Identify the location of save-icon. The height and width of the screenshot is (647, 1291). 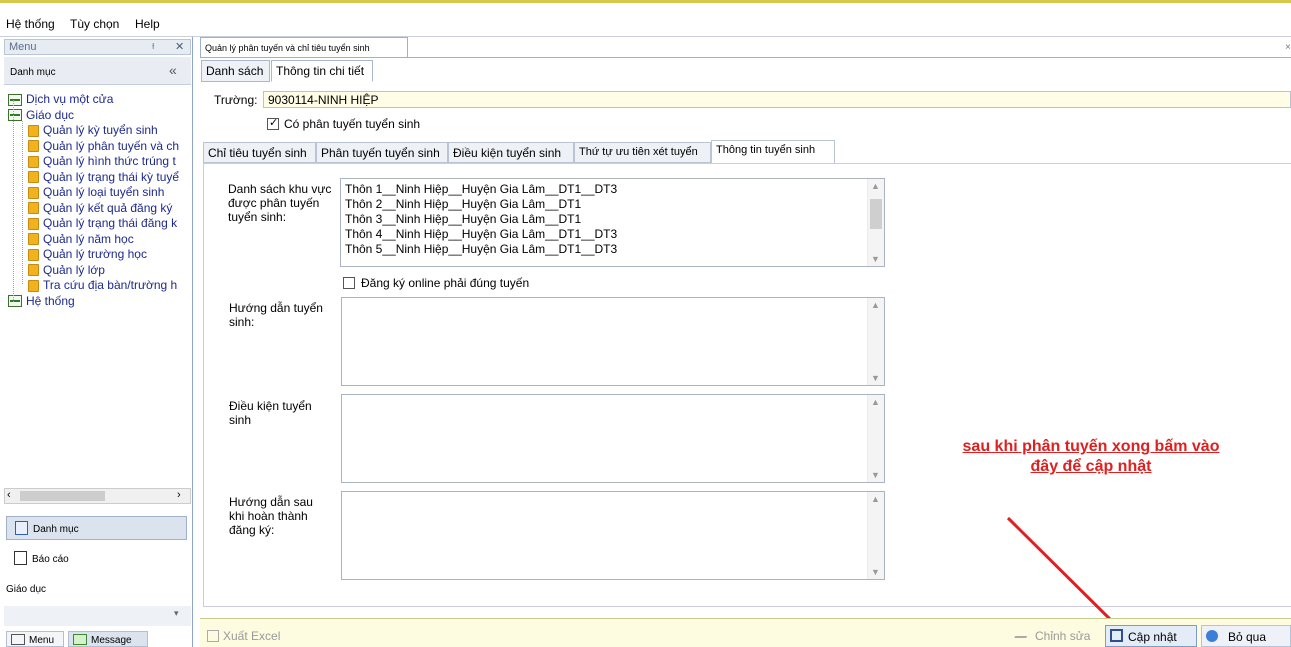
(1116, 635).